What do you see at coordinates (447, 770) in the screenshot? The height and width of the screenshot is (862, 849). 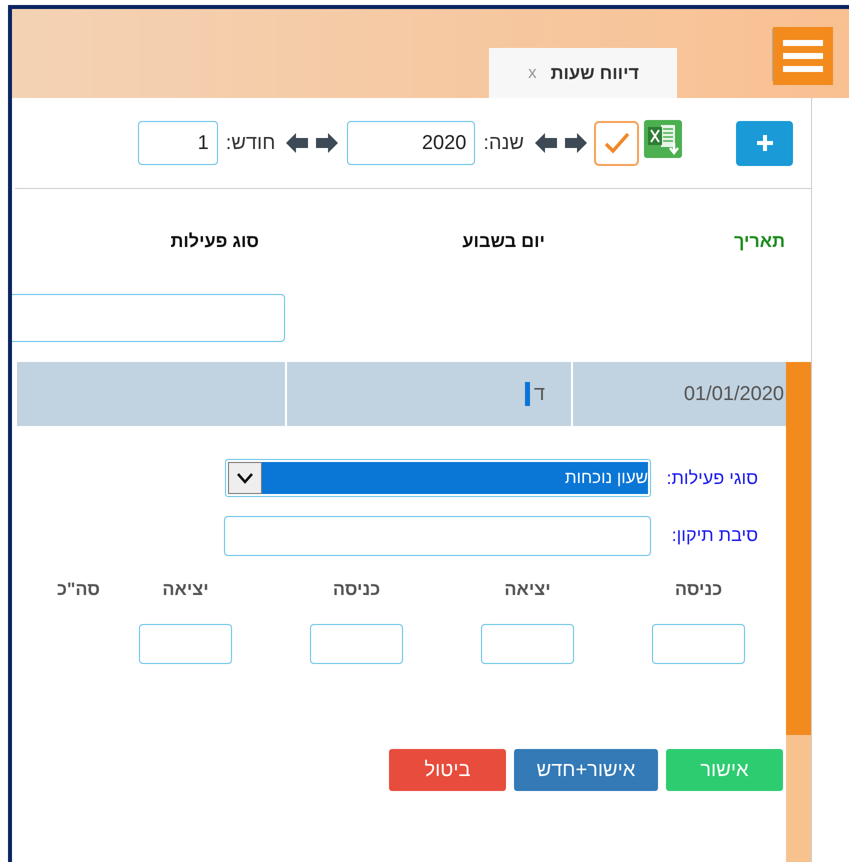 I see `action-button: ביטול` at bounding box center [447, 770].